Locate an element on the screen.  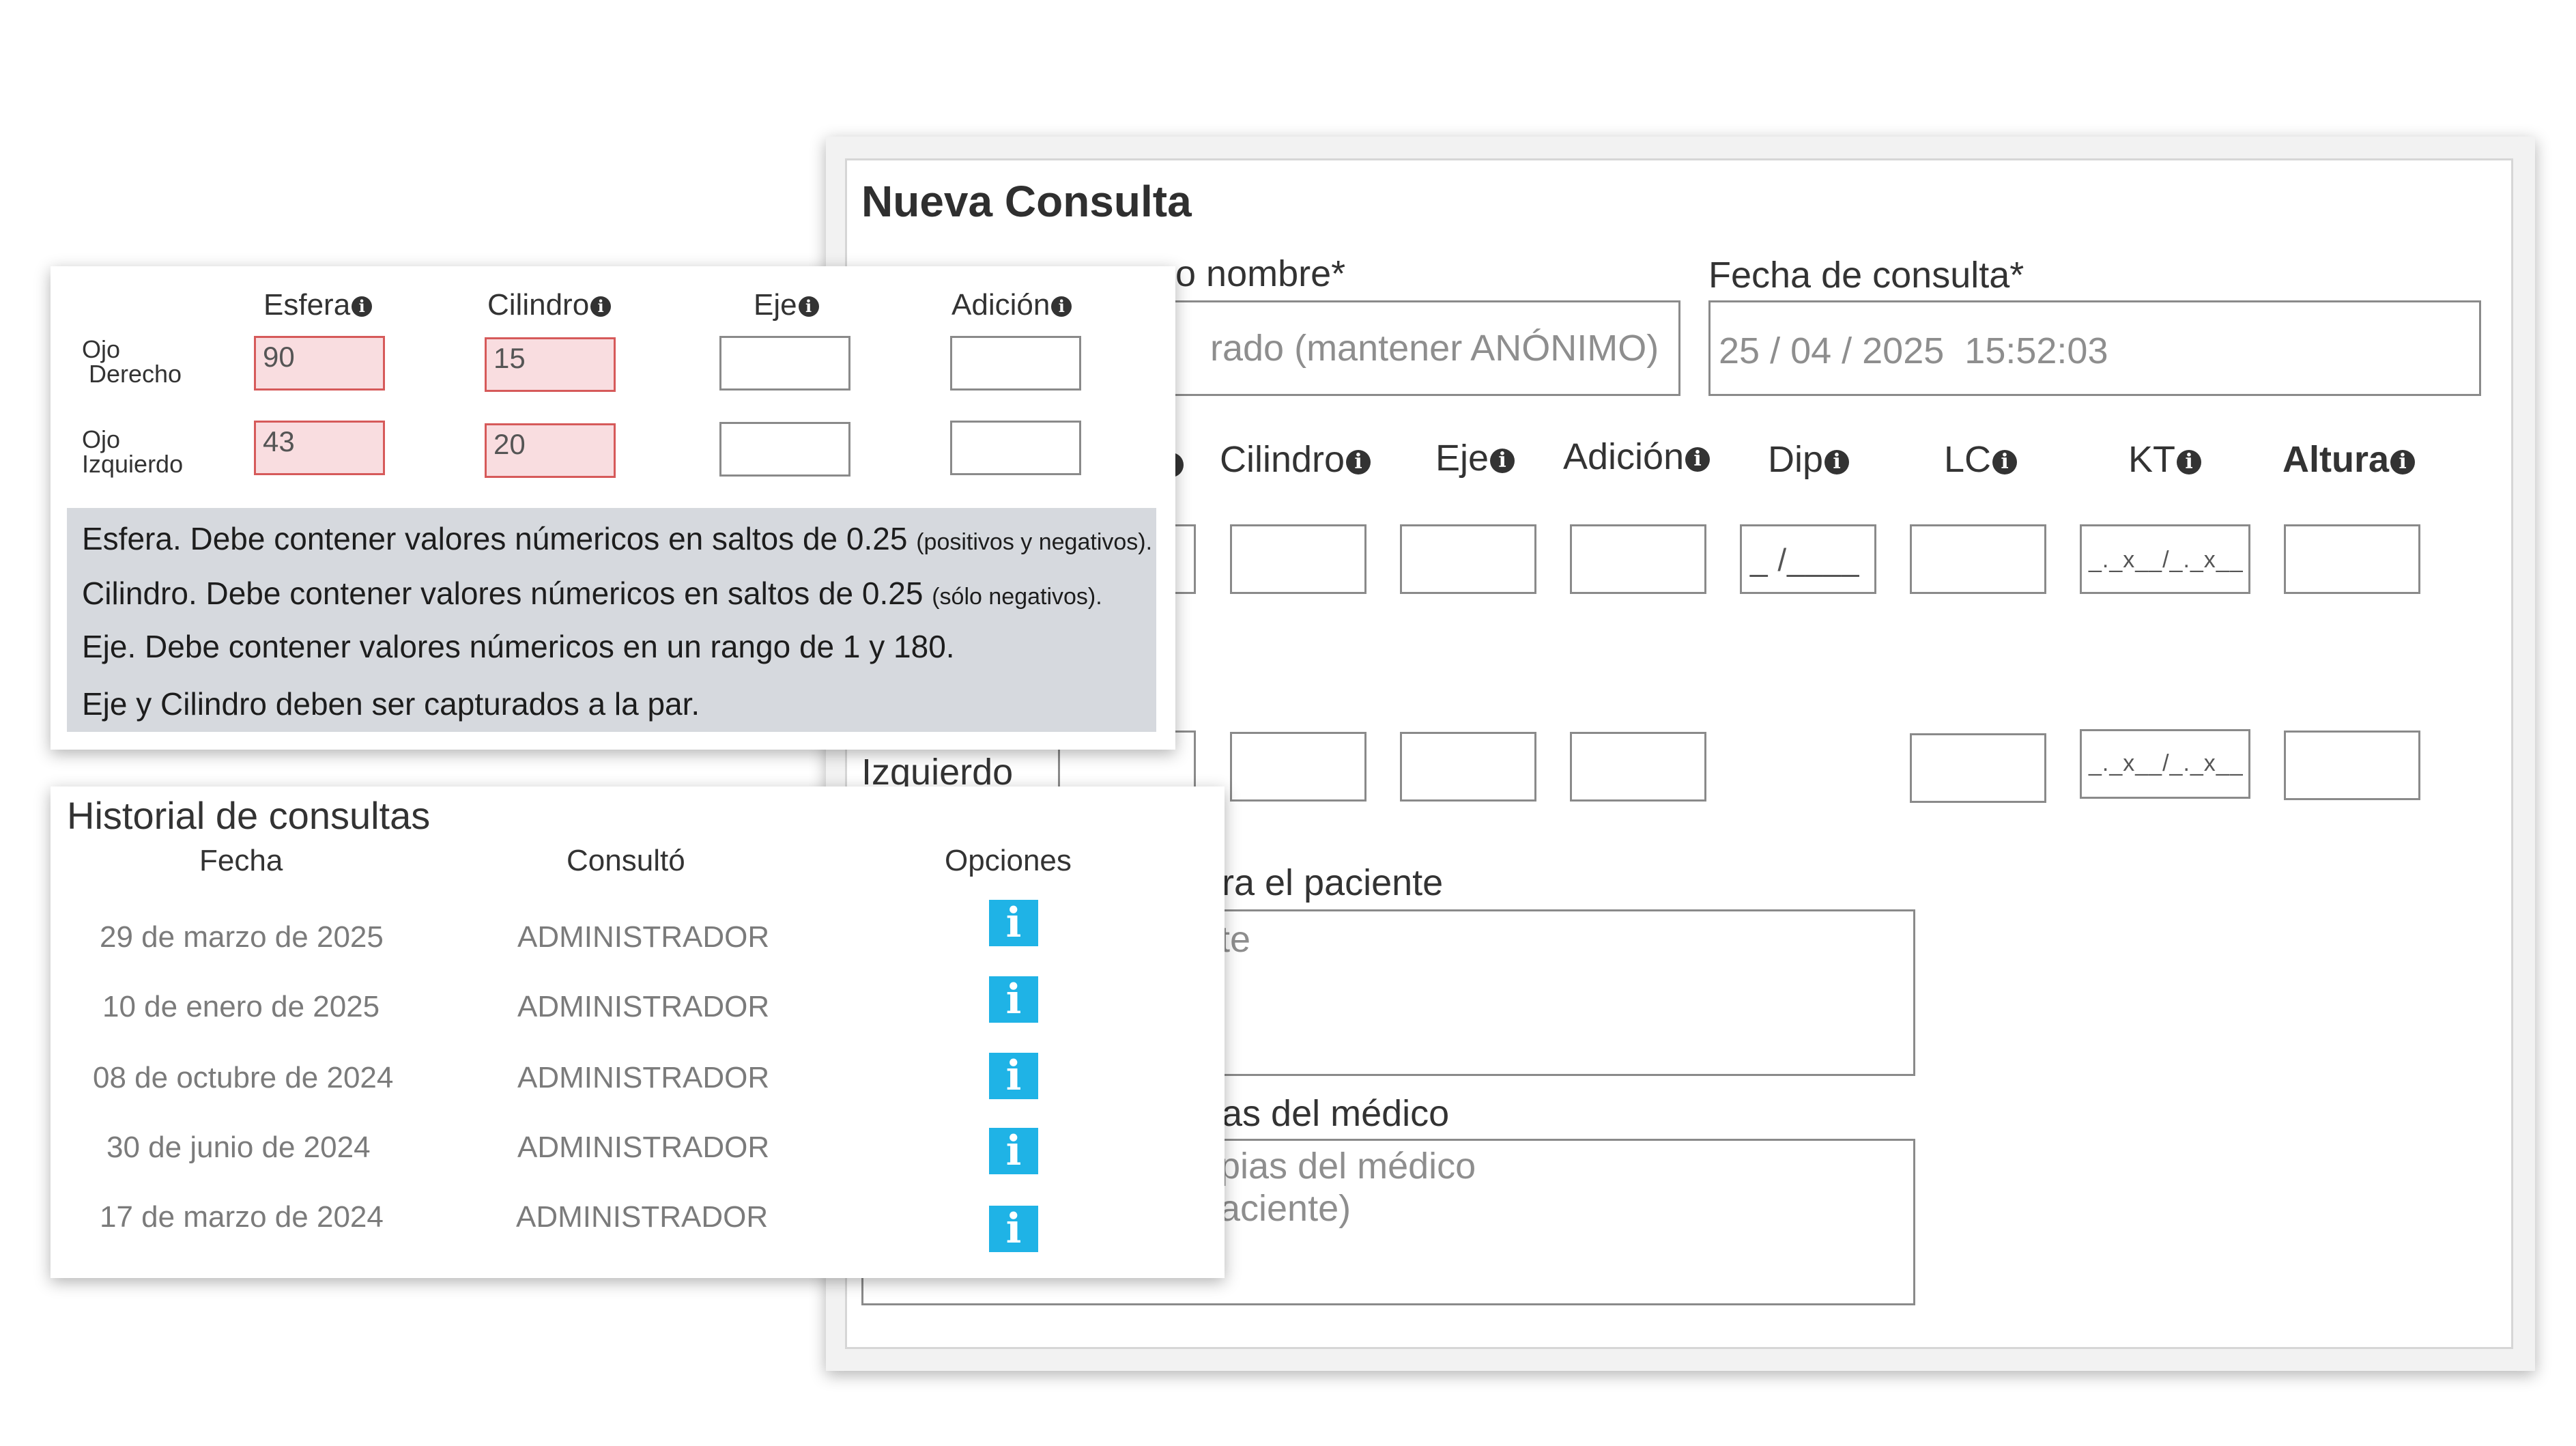
patient-notes-label: ra el paciente is located at coordinates (1333, 882).